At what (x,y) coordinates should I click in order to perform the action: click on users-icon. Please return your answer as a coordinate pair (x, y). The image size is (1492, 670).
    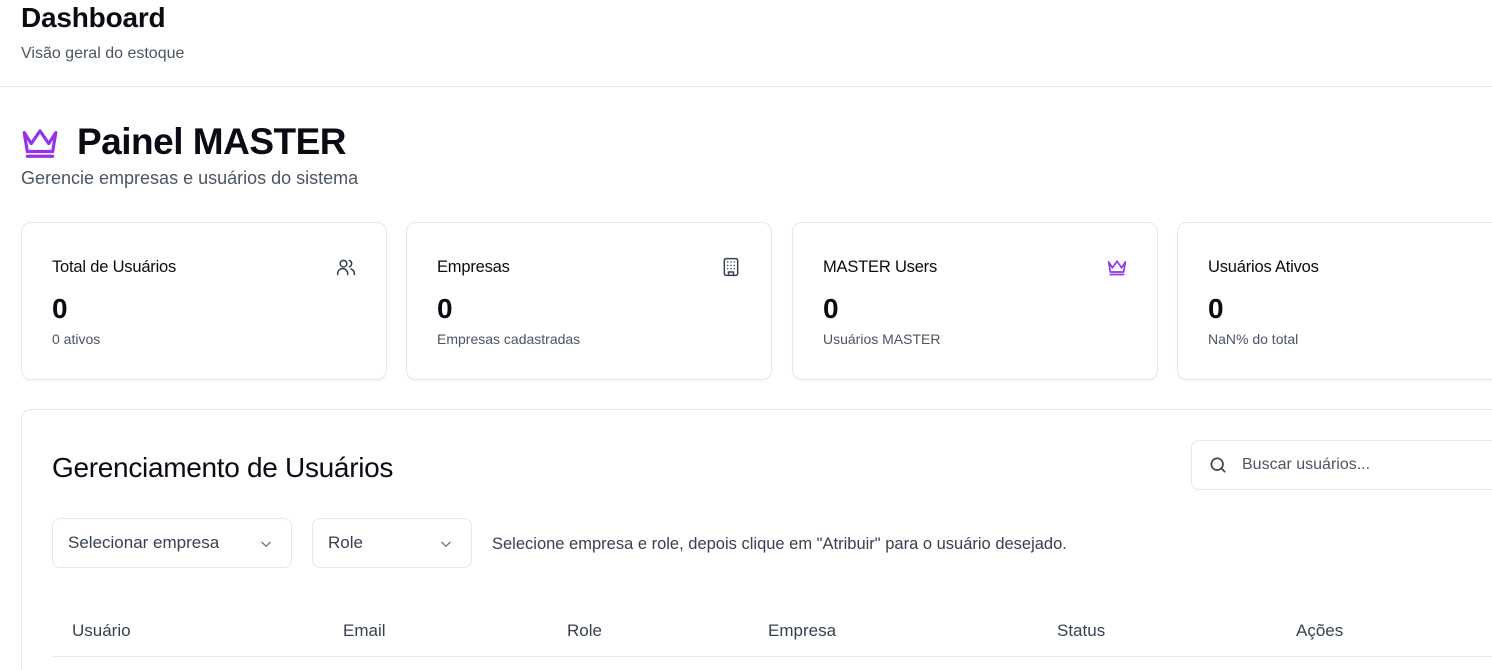
    Looking at the image, I should click on (346, 267).